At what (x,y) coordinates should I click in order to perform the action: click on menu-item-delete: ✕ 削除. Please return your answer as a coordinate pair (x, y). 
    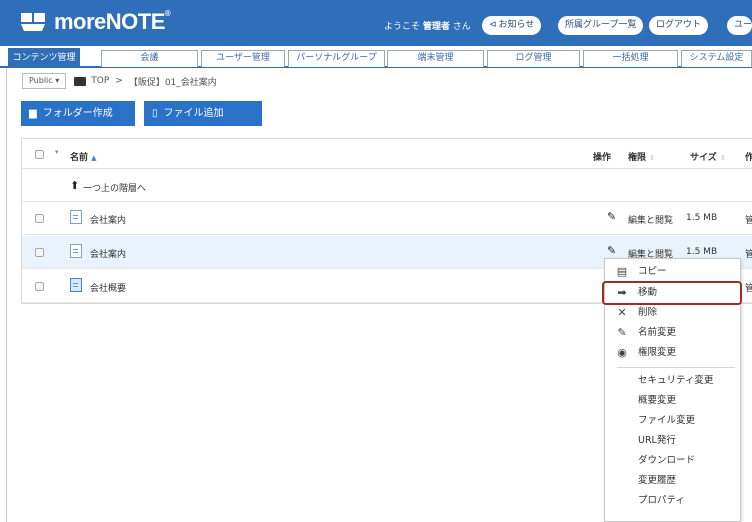
    Looking at the image, I should click on (672, 313).